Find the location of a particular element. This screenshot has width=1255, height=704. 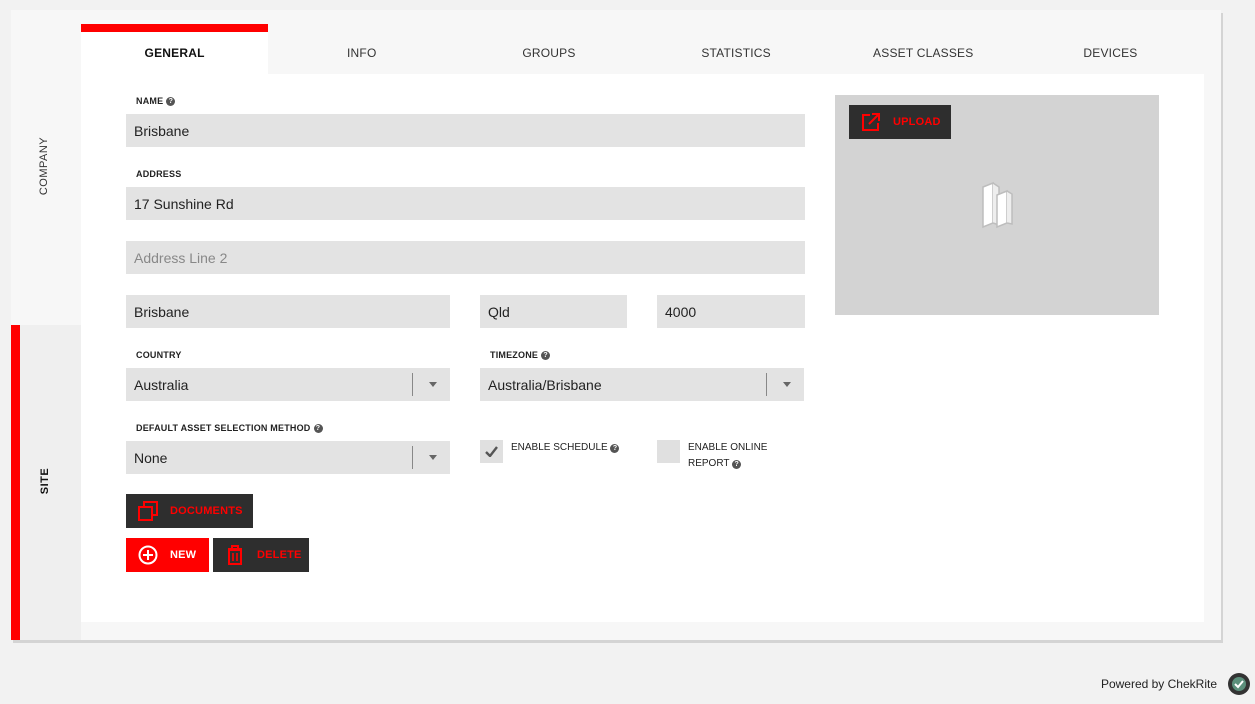

timezone-select: Australia/Brisbane is located at coordinates (642, 384).